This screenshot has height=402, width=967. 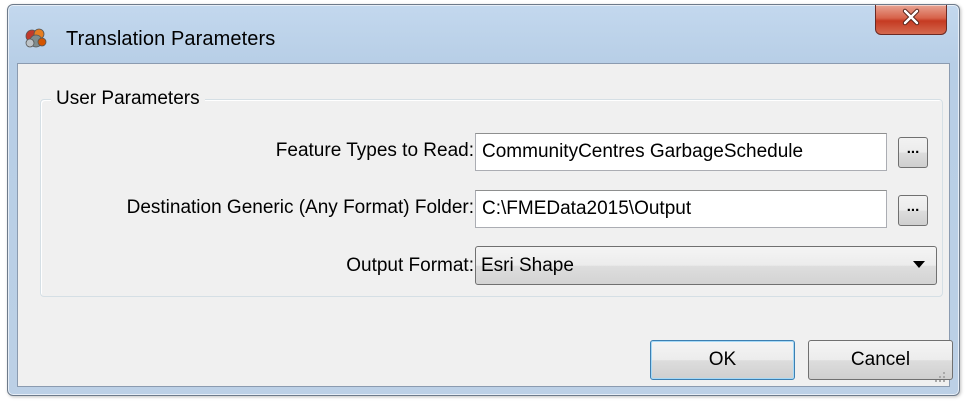 I want to click on ok-button: OK, so click(x=722, y=360).